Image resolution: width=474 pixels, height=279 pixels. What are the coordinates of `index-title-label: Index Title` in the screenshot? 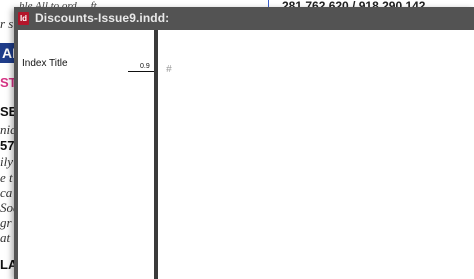 It's located at (45, 63).